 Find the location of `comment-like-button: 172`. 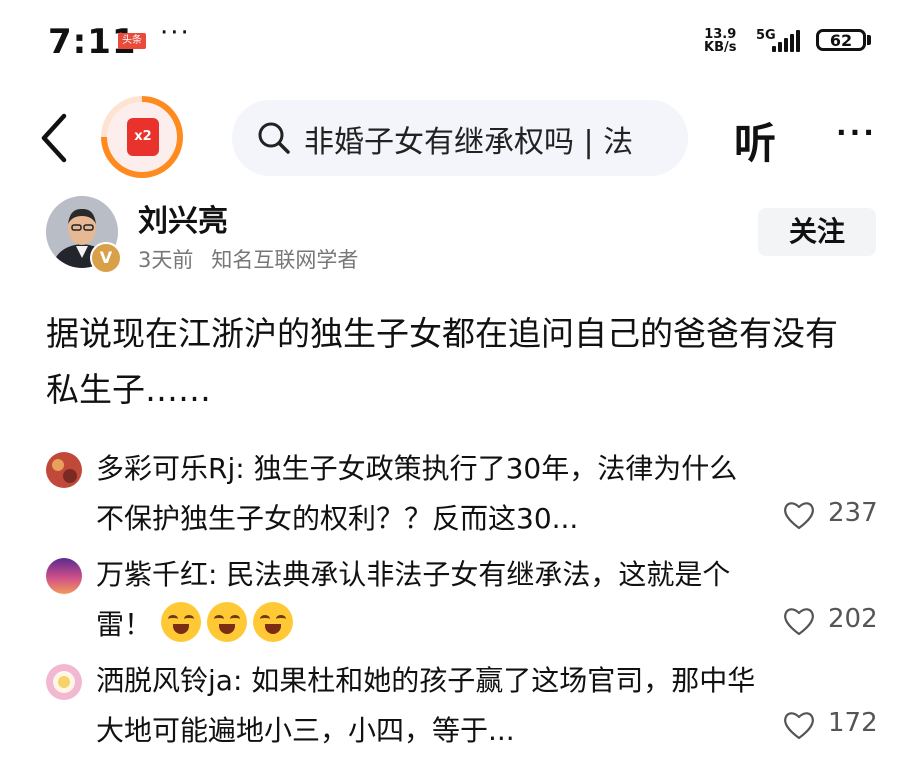

comment-like-button: 172 is located at coordinates (837, 726).